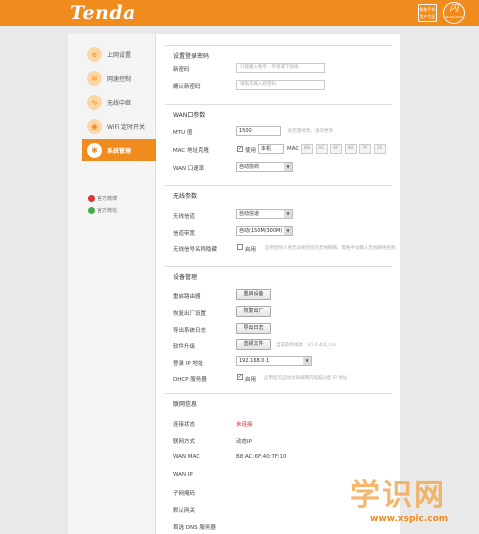 This screenshot has width=479, height=534. Describe the element at coordinates (94, 78) in the screenshot. I see `speed-icon: ≋` at that location.